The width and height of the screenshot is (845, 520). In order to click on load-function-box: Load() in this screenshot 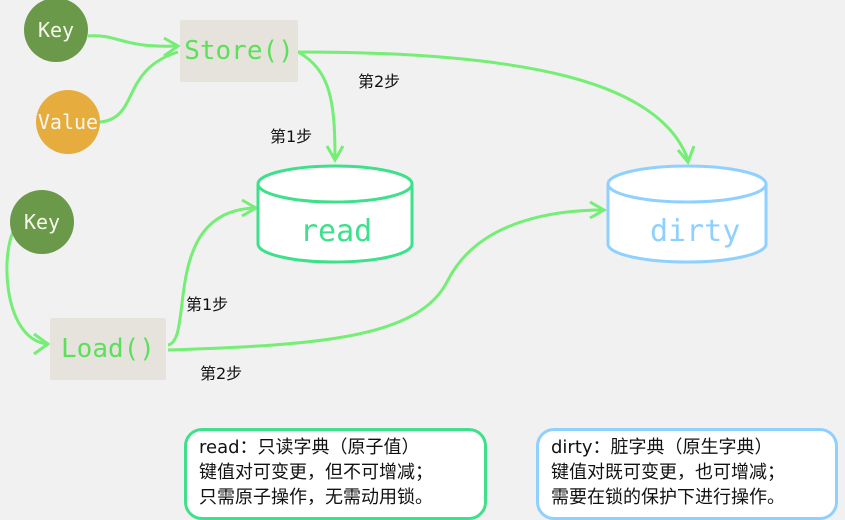, I will do `click(108, 349)`.